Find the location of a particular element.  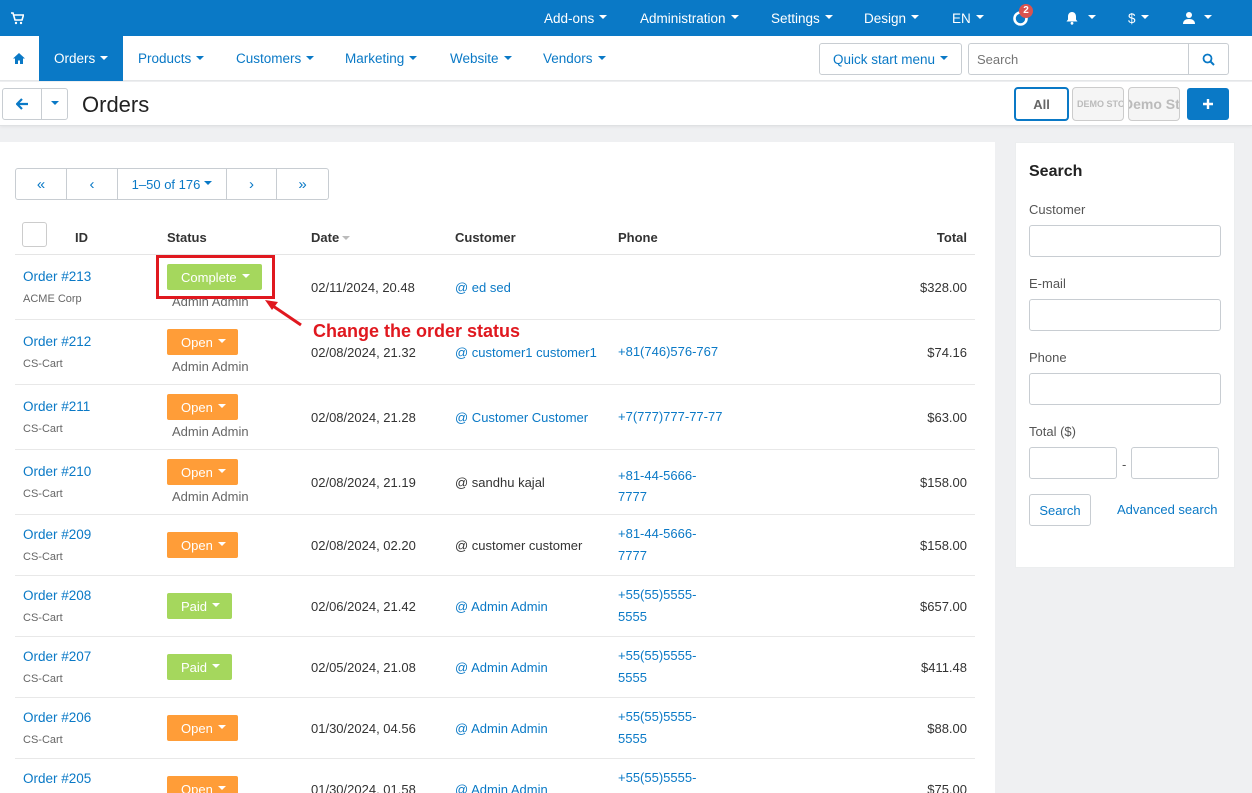

customer-phone: +81(746)576-767 is located at coordinates (668, 352).